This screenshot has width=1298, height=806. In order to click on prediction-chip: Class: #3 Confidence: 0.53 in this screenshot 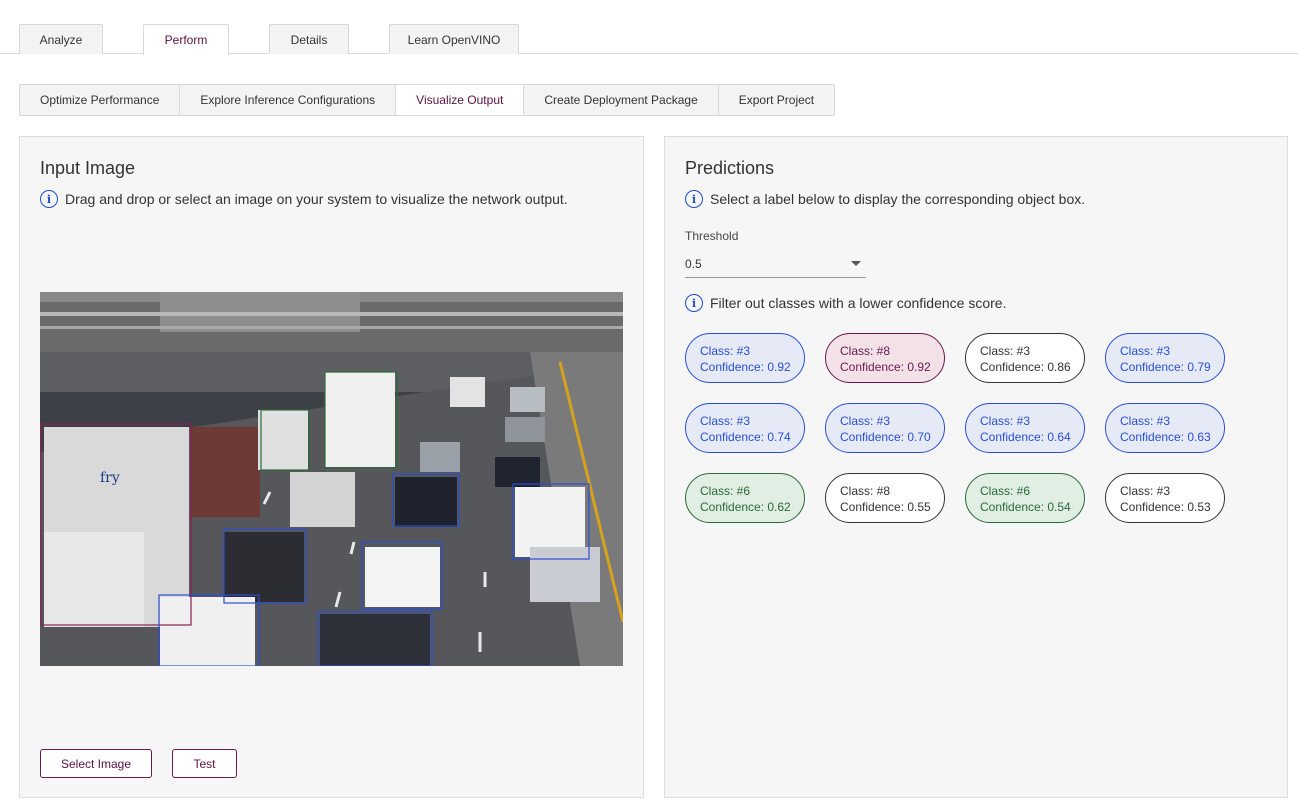, I will do `click(1165, 498)`.